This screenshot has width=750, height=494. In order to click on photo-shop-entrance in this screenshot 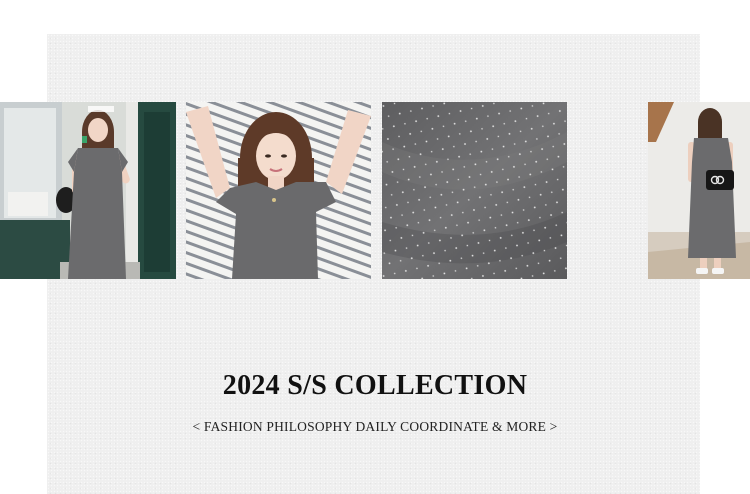, I will do `click(88, 190)`.